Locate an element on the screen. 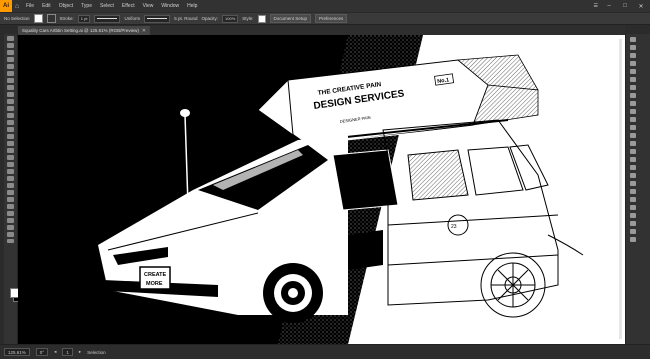 This screenshot has height=359, width=650. stroke-weight-field: 1 pt is located at coordinates (84, 18).